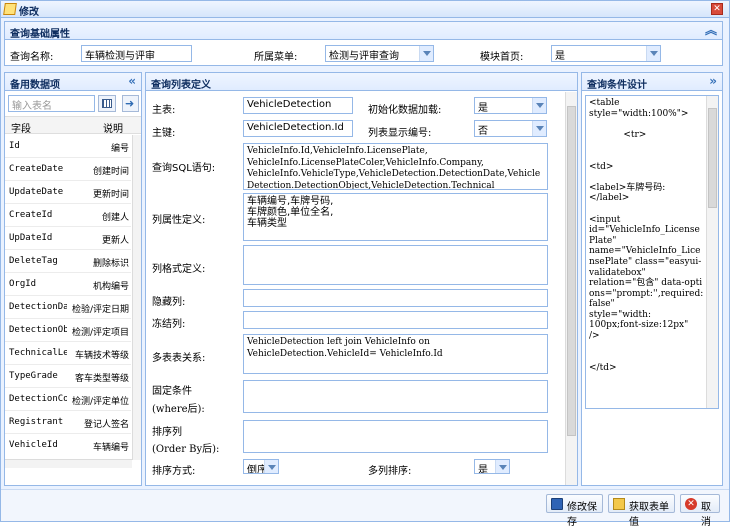 This screenshot has height=528, width=730. I want to click on collapse-left-icon: «, so click(132, 81).